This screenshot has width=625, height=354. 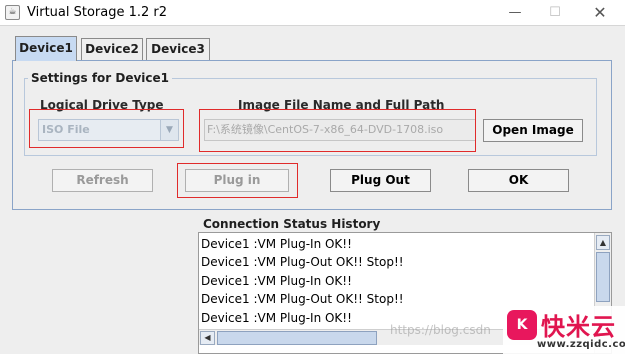 I want to click on tab-device2: Device2, so click(x=112, y=49).